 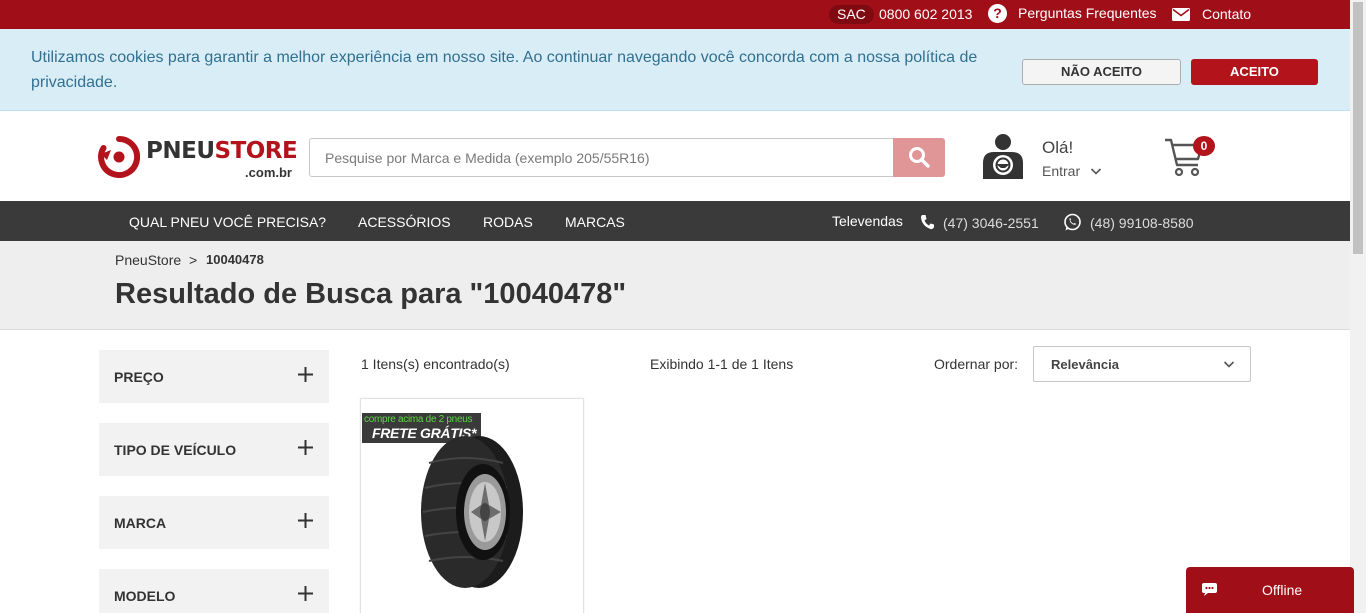 I want to click on page-title-rest: de Busca para "10040478", so click(x=441, y=294).